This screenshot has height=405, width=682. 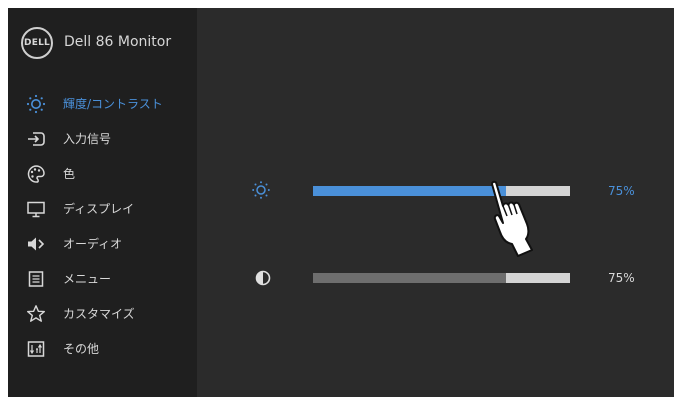 What do you see at coordinates (621, 278) in the screenshot?
I see `contrast-value: 75%` at bounding box center [621, 278].